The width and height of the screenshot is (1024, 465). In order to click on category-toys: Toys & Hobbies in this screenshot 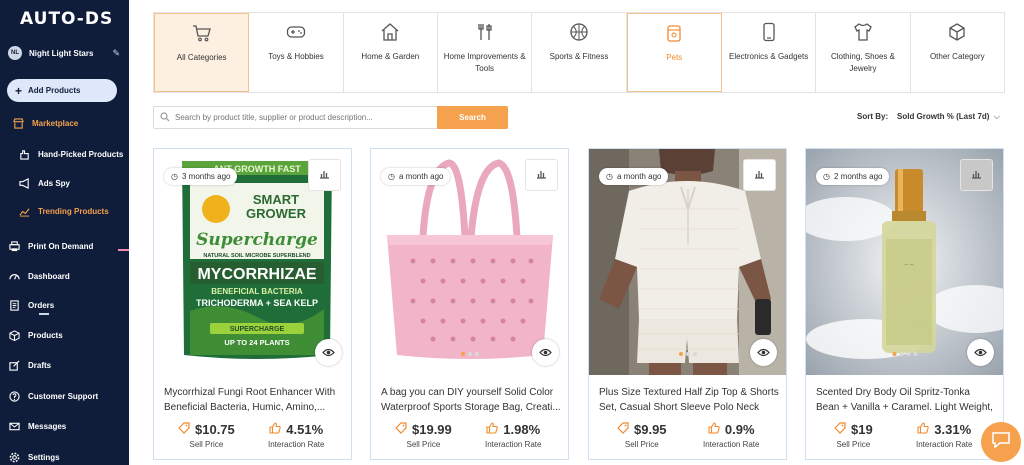, I will do `click(296, 52)`.